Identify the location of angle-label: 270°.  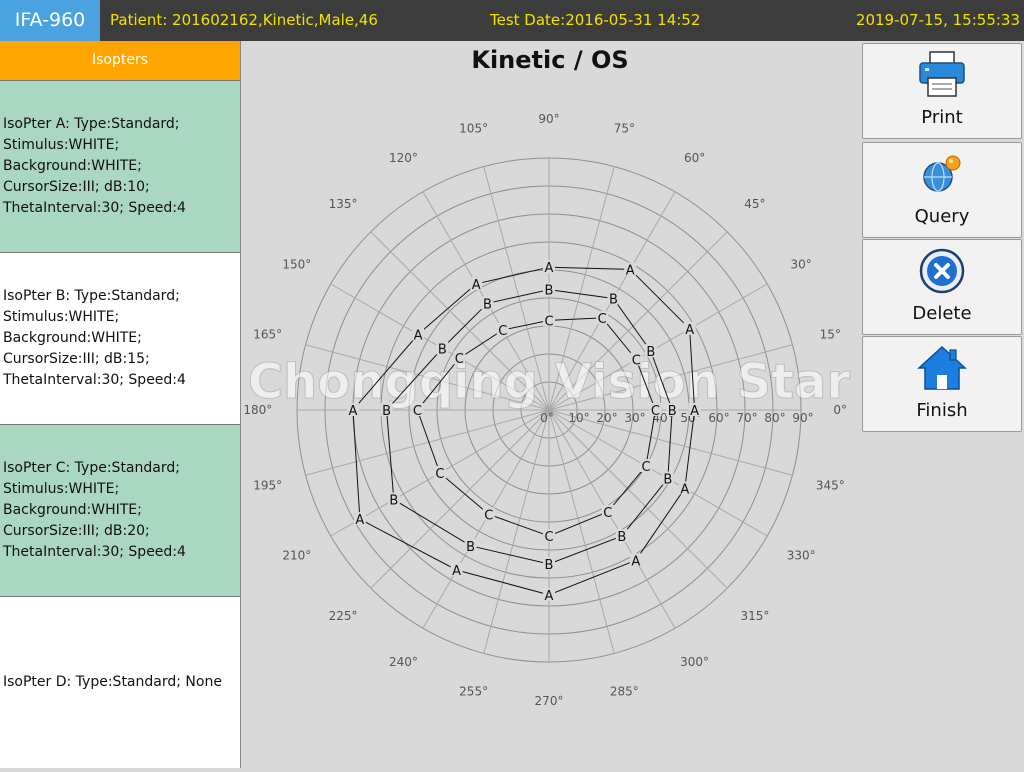
(549, 701).